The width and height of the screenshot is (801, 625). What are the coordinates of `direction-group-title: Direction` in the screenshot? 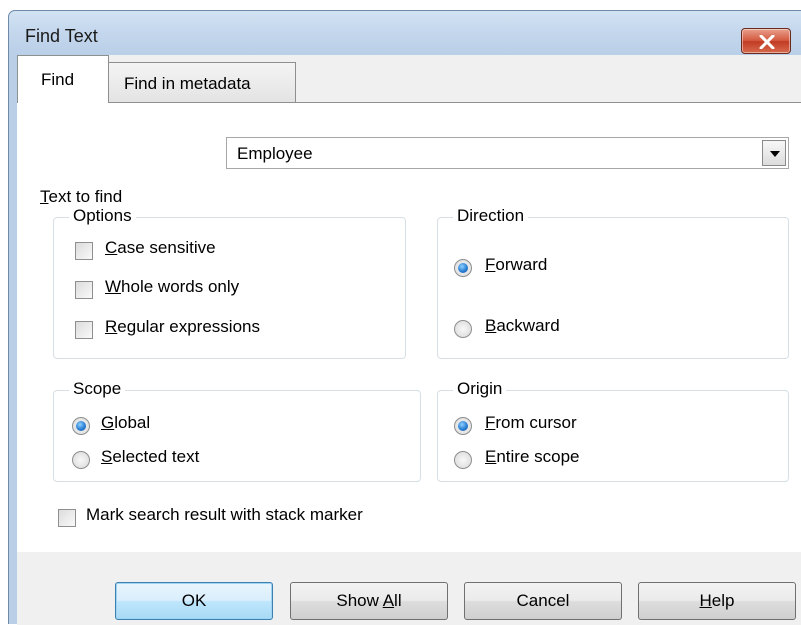 It's located at (491, 216).